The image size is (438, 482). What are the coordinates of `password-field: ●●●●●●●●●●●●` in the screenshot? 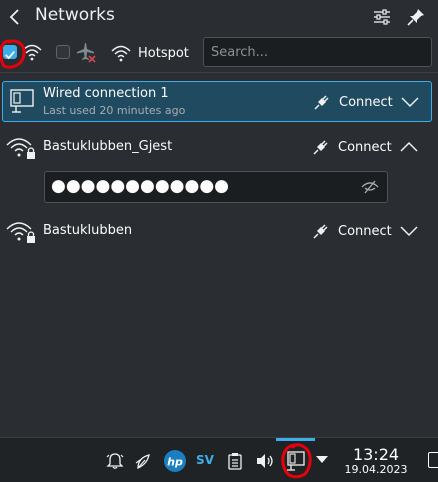 It's located at (216, 187).